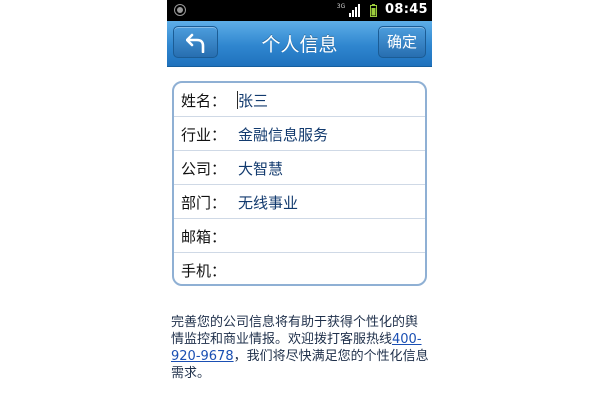 The height and width of the screenshot is (400, 600). Describe the element at coordinates (299, 100) in the screenshot. I see `name-field: 姓名： 张三` at that location.